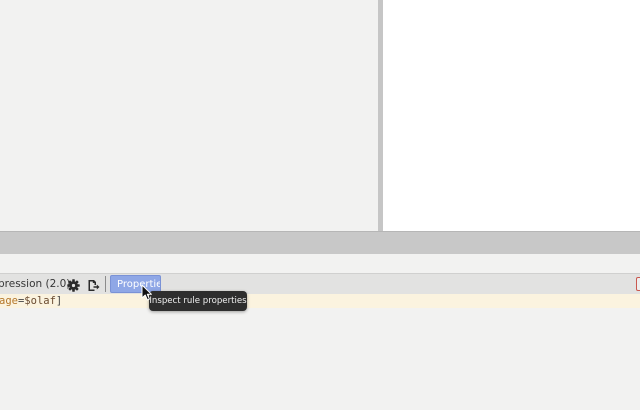 The width and height of the screenshot is (640, 410). I want to click on expression-attribute: age, so click(9, 301).